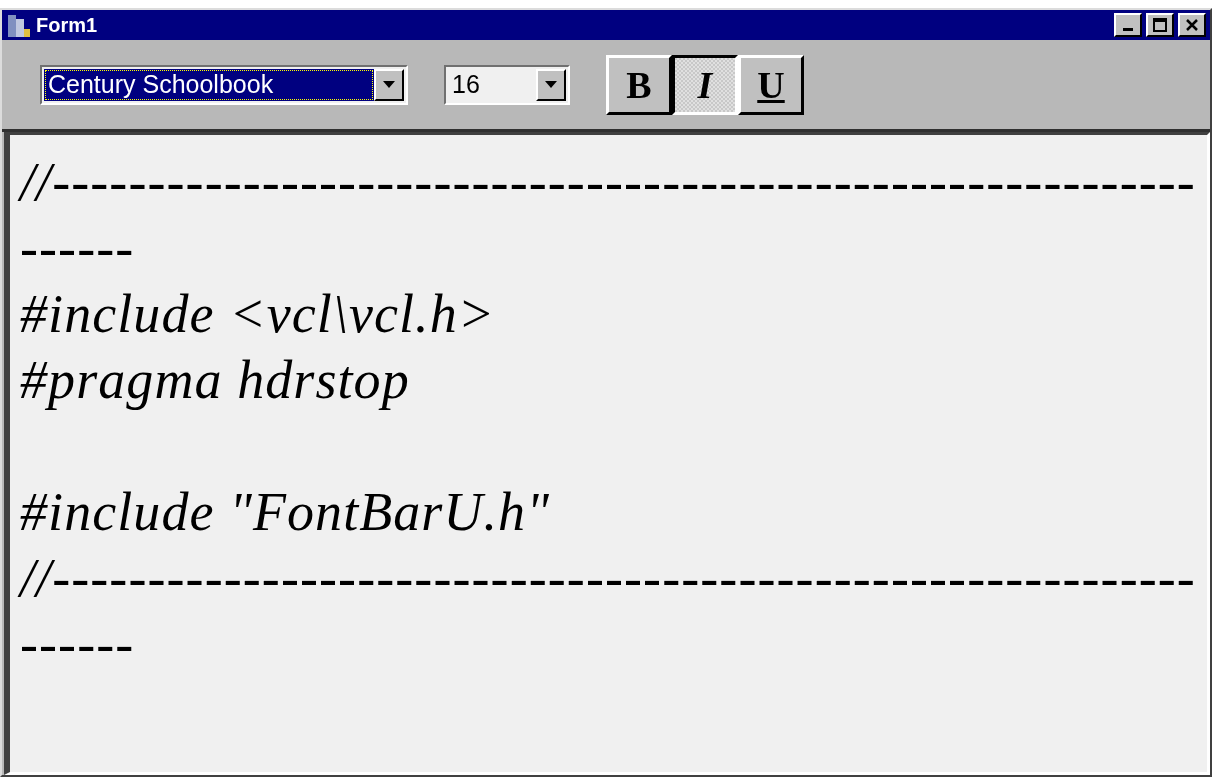 This screenshot has width=1212, height=777. What do you see at coordinates (1128, 29) in the screenshot?
I see `minimize-icon` at bounding box center [1128, 29].